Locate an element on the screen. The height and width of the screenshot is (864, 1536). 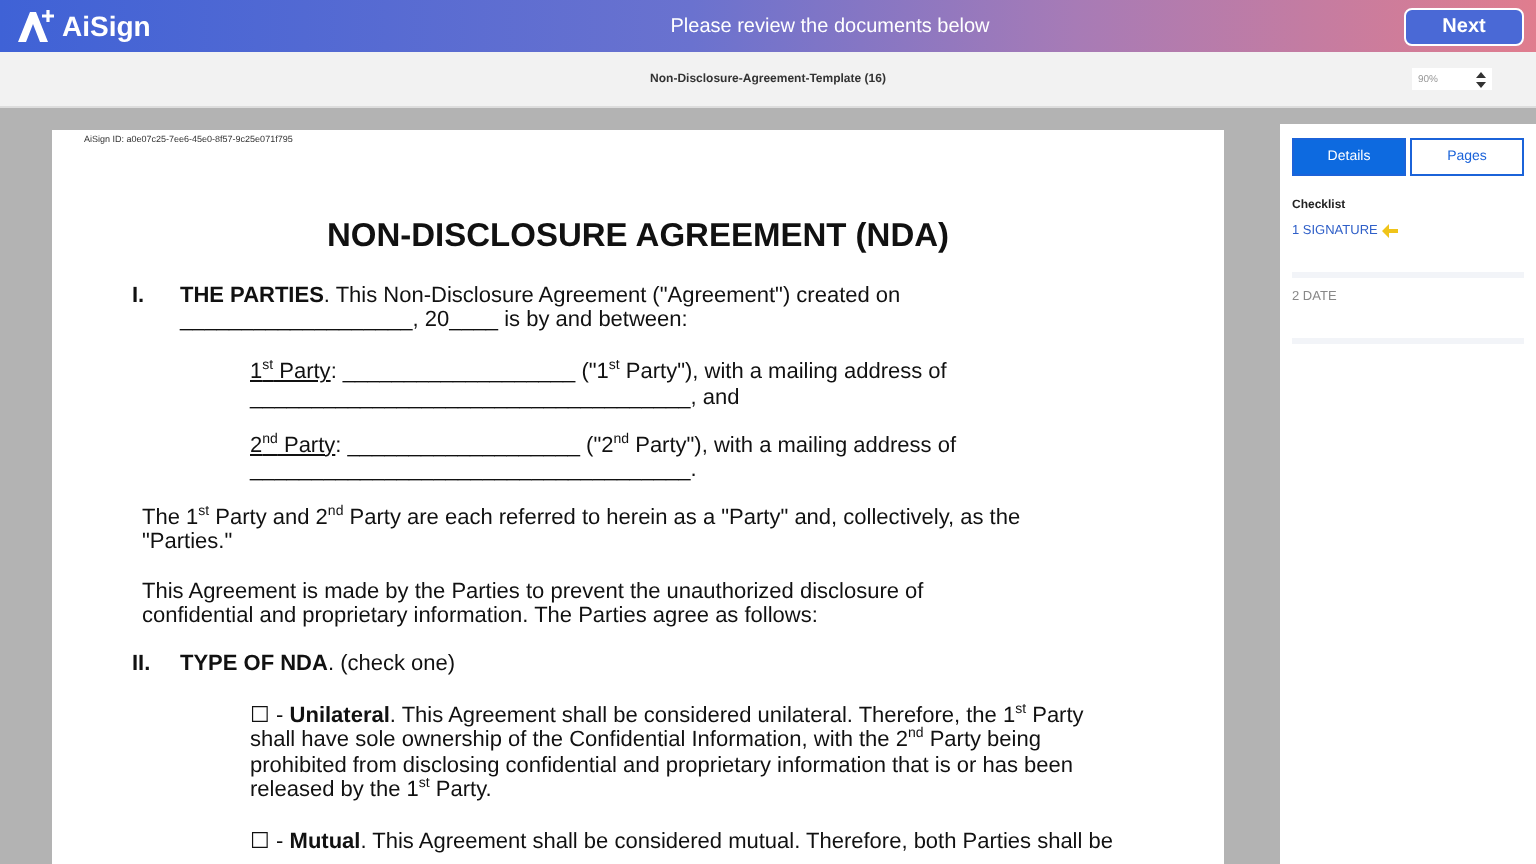
paragraph: ☐ - Unilateral. This Agreement shall be considered unilateral. Therefore, the 1$^{st}$ Party shall have sole ownership of the Confidential Information, with the 2$^{nd}$ Party being prohibited from disclosing confidential and proprietary information that is or has been released by the 1$^{st}$ Party. is located at coordinates (668, 753).